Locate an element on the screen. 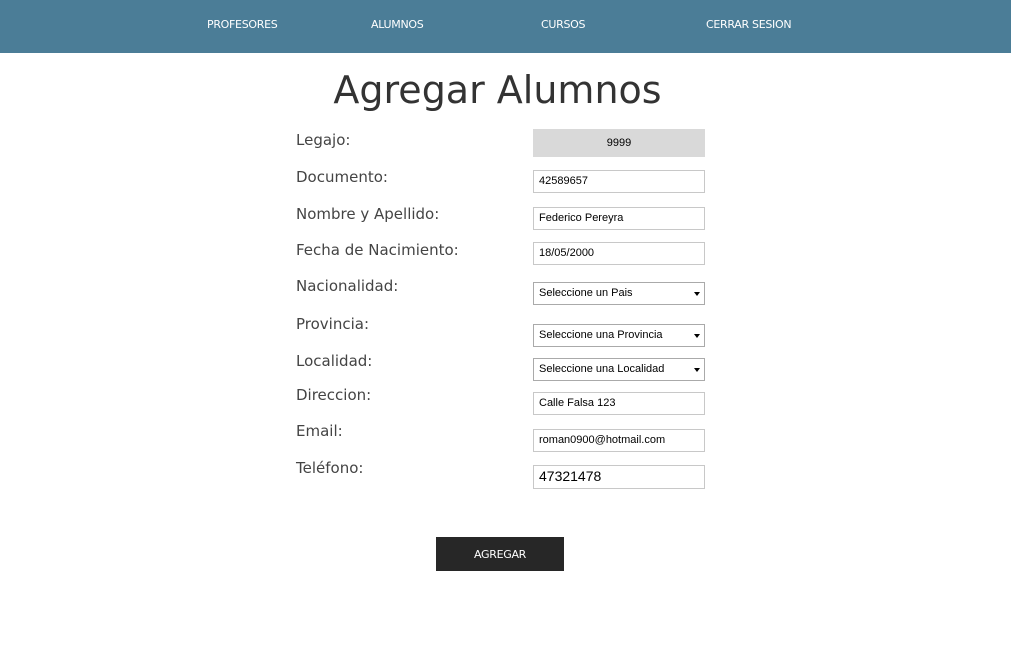  nombre-label: Nombre y Apellido: is located at coordinates (368, 214).